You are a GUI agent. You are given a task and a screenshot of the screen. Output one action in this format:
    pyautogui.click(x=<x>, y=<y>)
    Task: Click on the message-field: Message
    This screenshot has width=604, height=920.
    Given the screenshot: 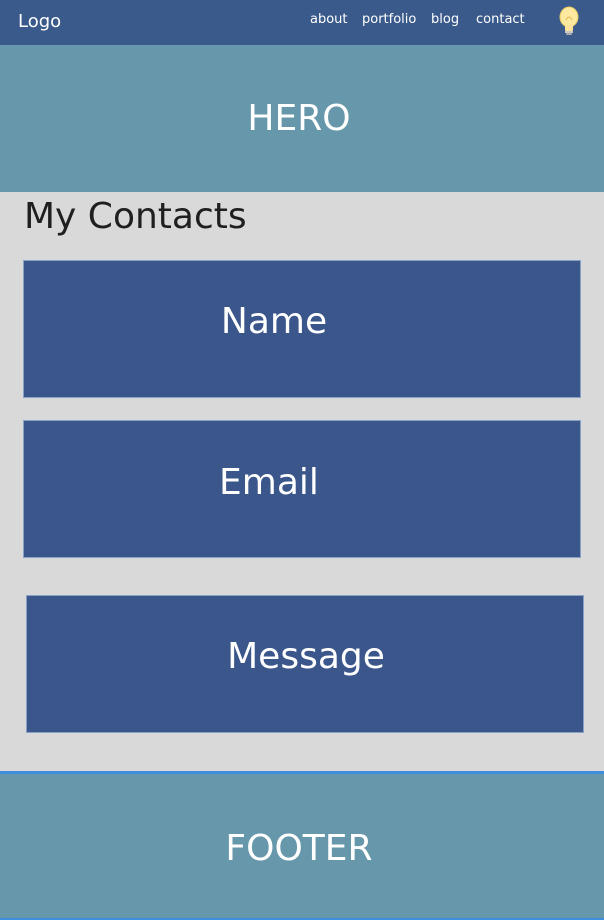 What is the action you would take?
    pyautogui.click(x=305, y=664)
    